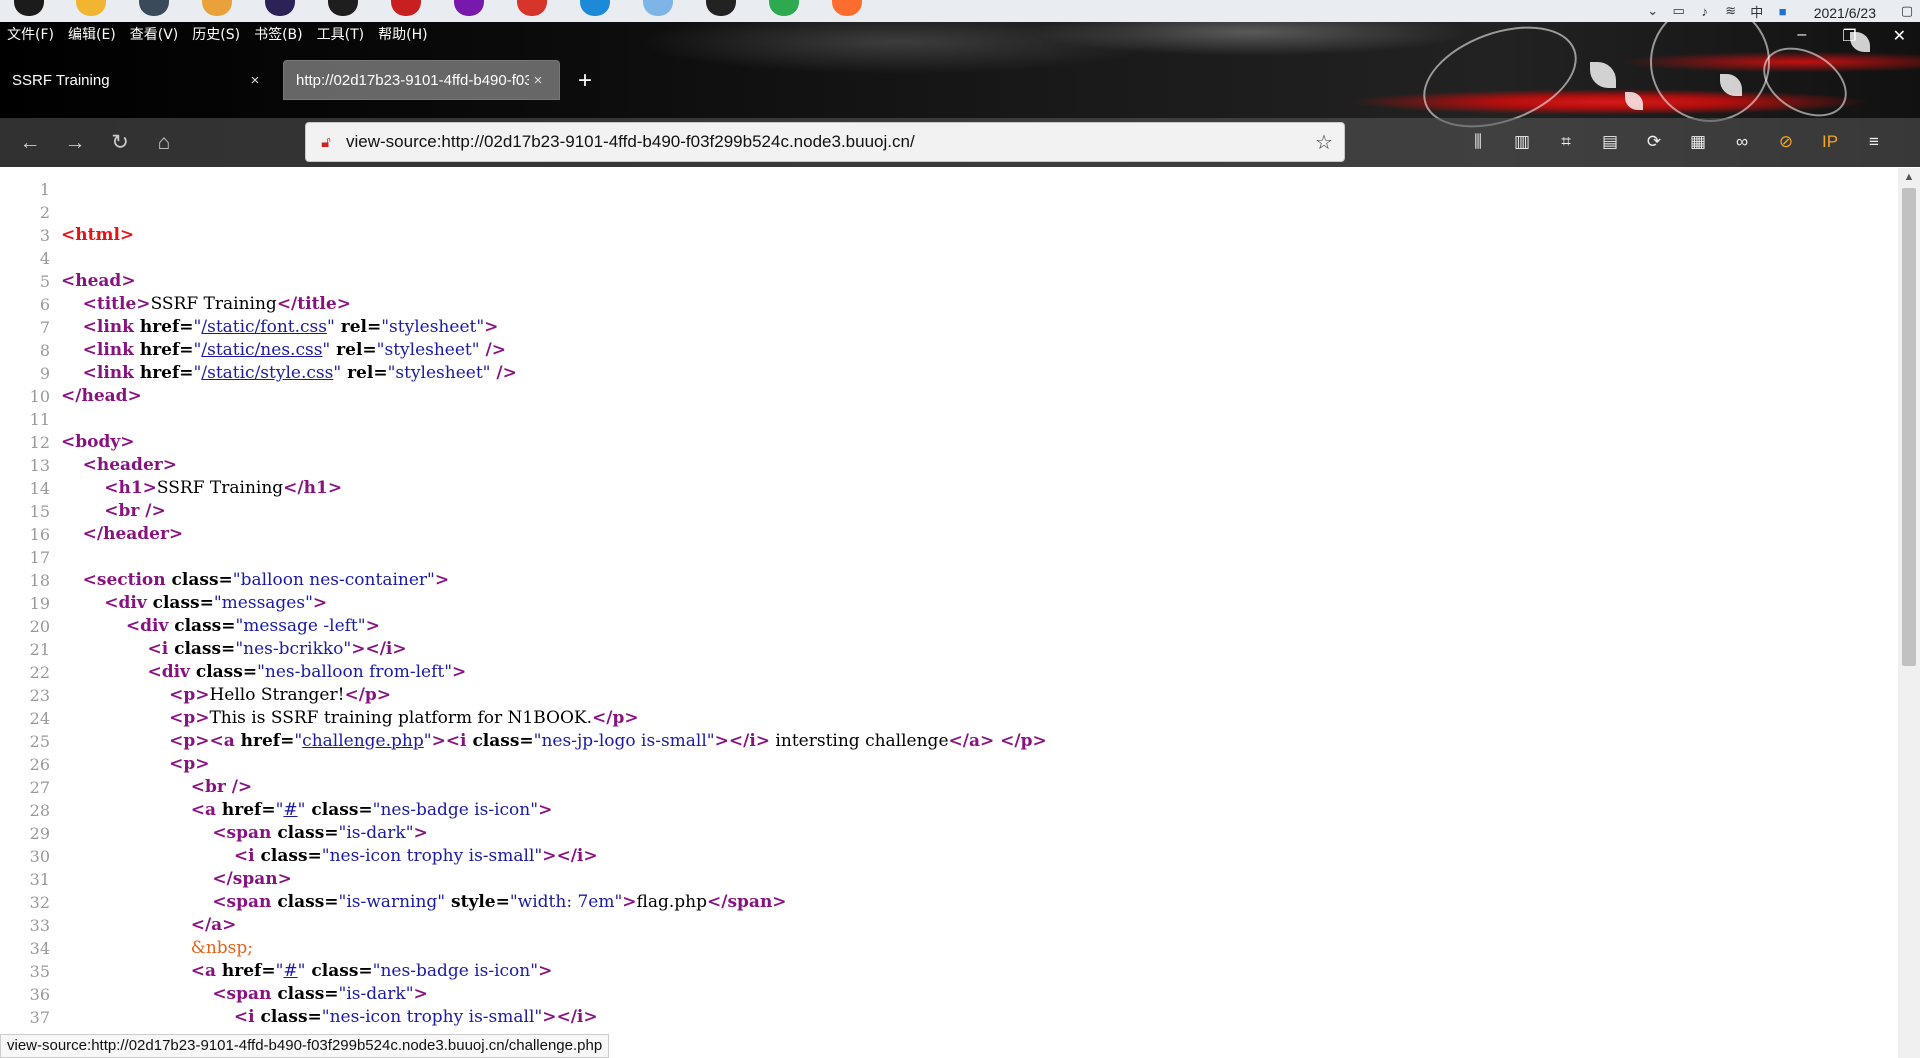 The image size is (1920, 1058). What do you see at coordinates (161, 649) in the screenshot?
I see `source-token: <i` at bounding box center [161, 649].